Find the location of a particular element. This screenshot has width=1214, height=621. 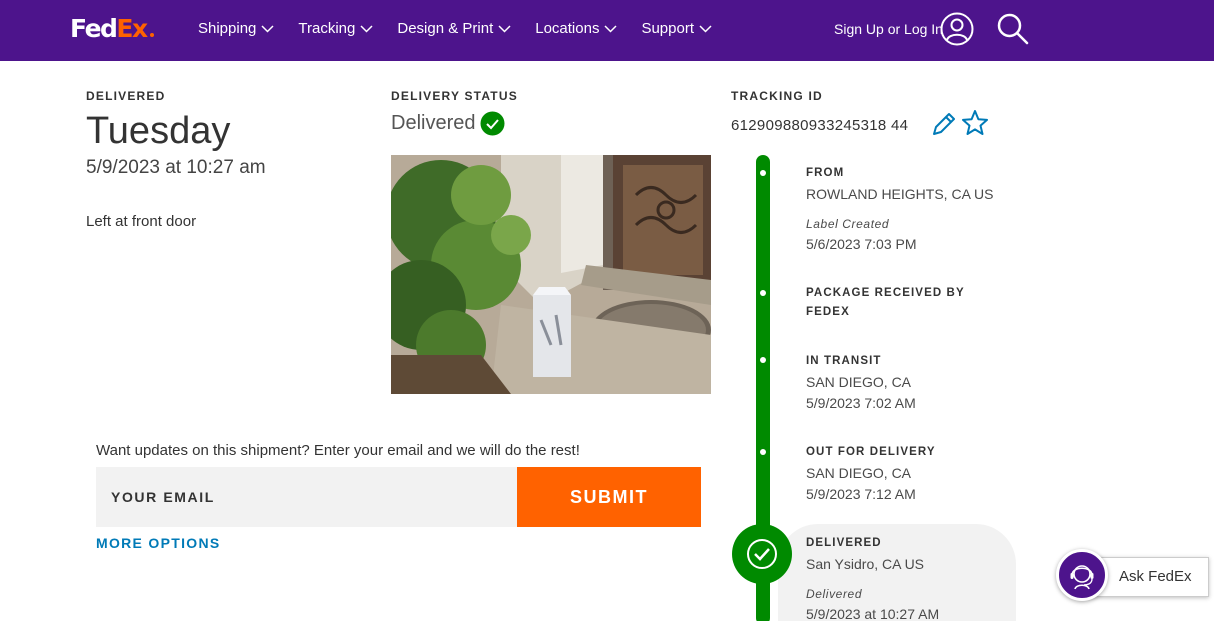

event-out-for-delivery-title: OUT FOR DELIVERY is located at coordinates (871, 452).